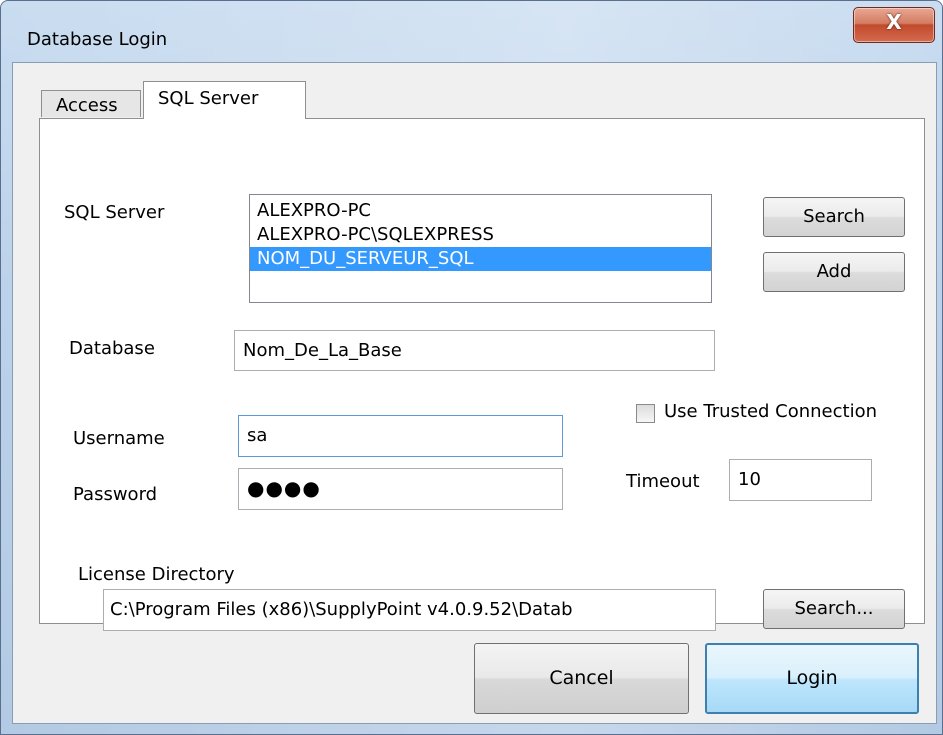  I want to click on cancel-button: Cancel, so click(581, 678).